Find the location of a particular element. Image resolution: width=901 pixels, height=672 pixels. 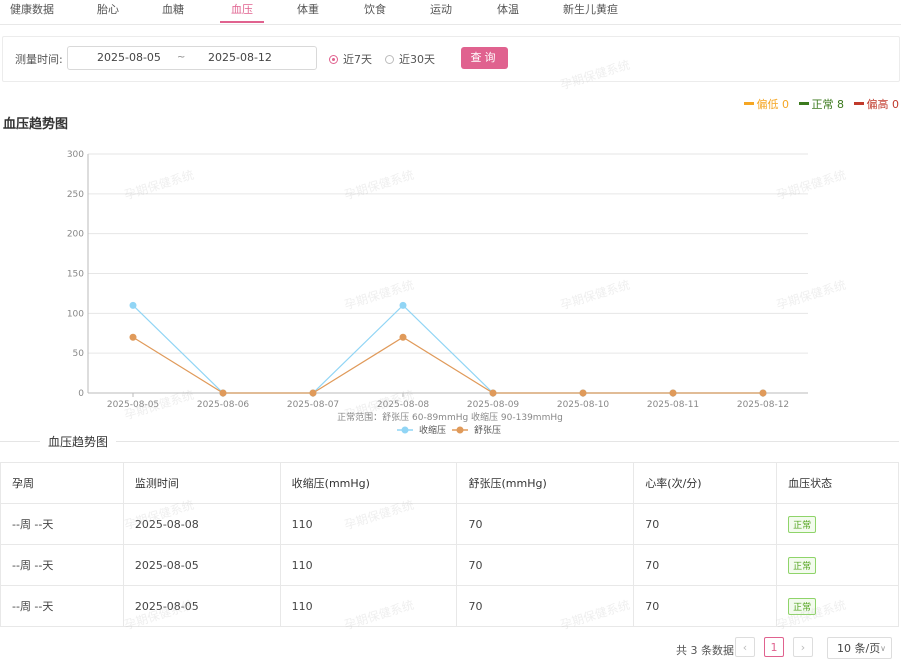

page-size-value: 10 条/页 is located at coordinates (859, 648).